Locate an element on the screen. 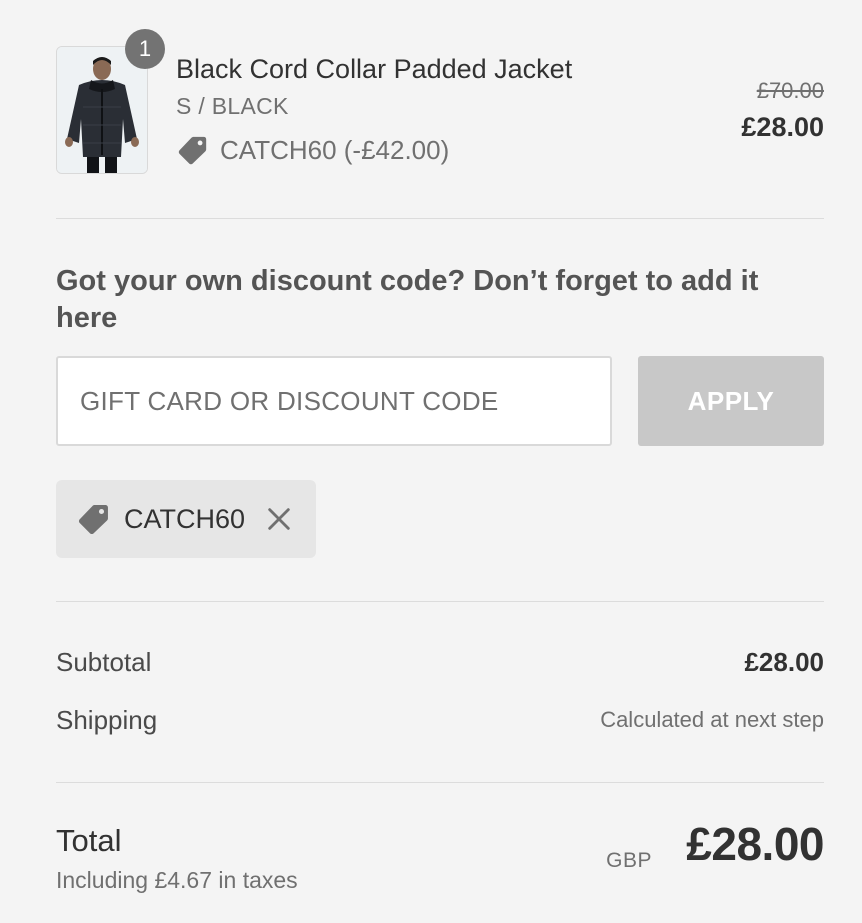 This screenshot has width=862, height=923. currency-code: GBP is located at coordinates (629, 860).